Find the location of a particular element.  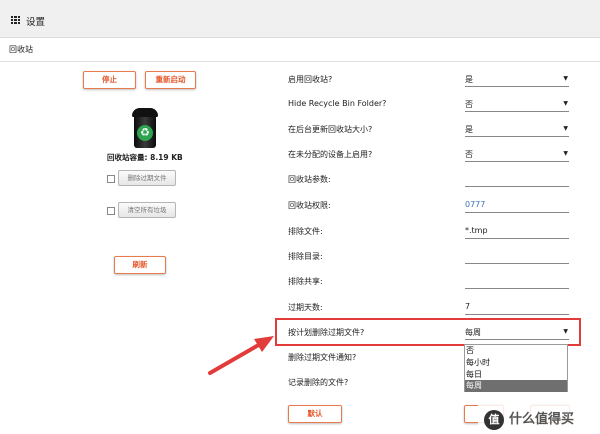

watermark-text: 什么值得买 is located at coordinates (542, 419).